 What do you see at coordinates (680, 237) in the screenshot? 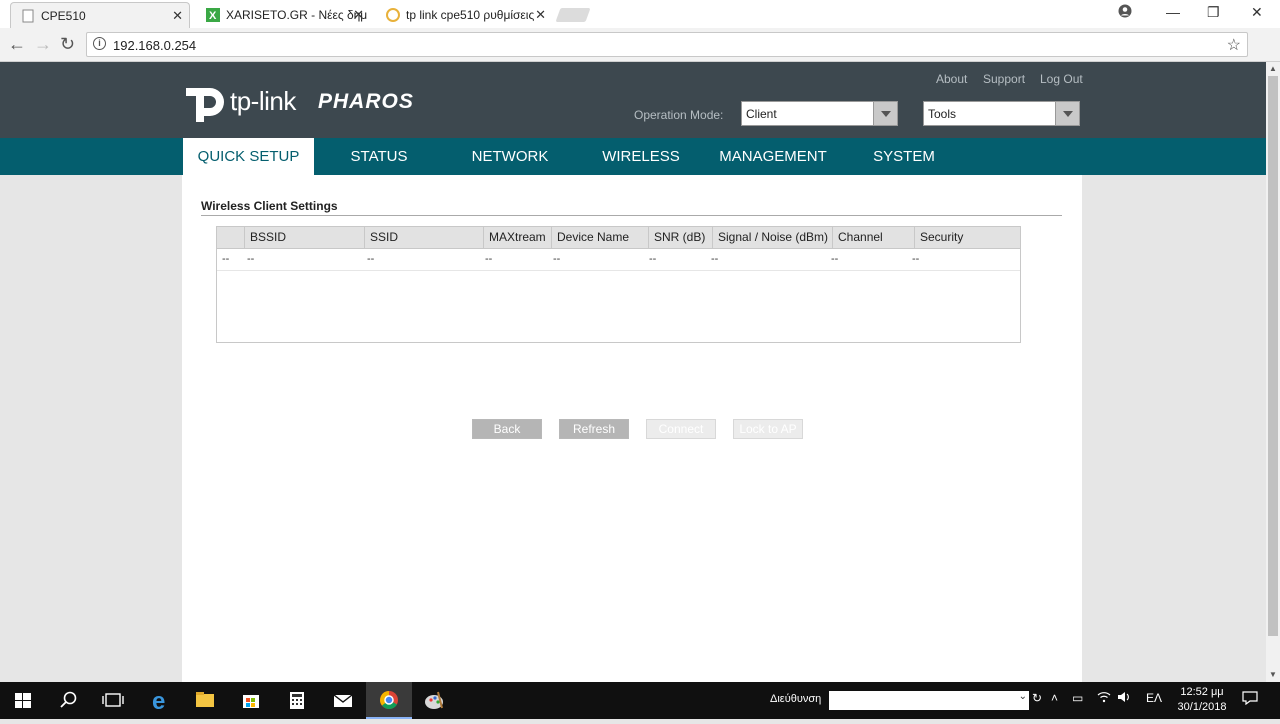
I see `column-header: SNR (dB)` at bounding box center [680, 237].